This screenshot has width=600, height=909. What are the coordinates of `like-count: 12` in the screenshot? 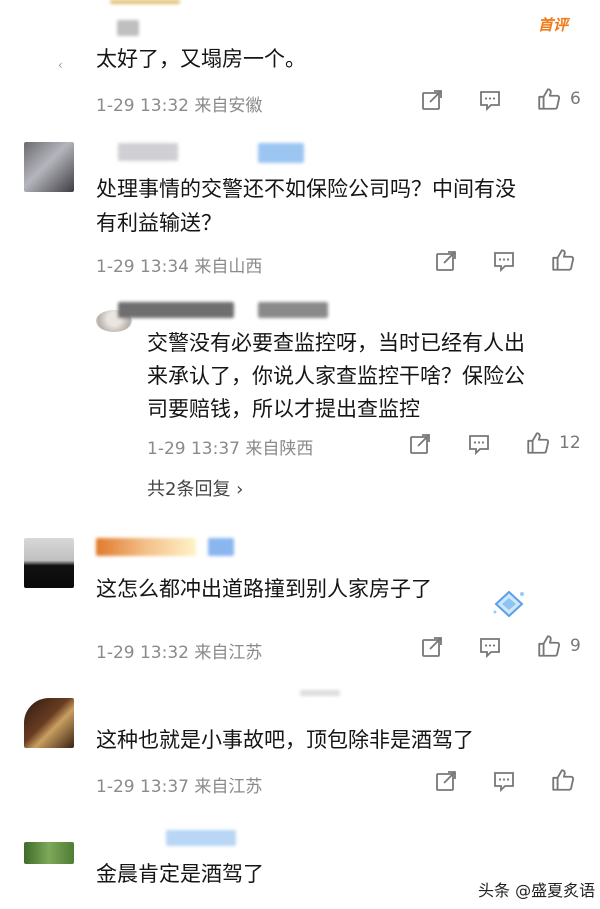 It's located at (570, 443).